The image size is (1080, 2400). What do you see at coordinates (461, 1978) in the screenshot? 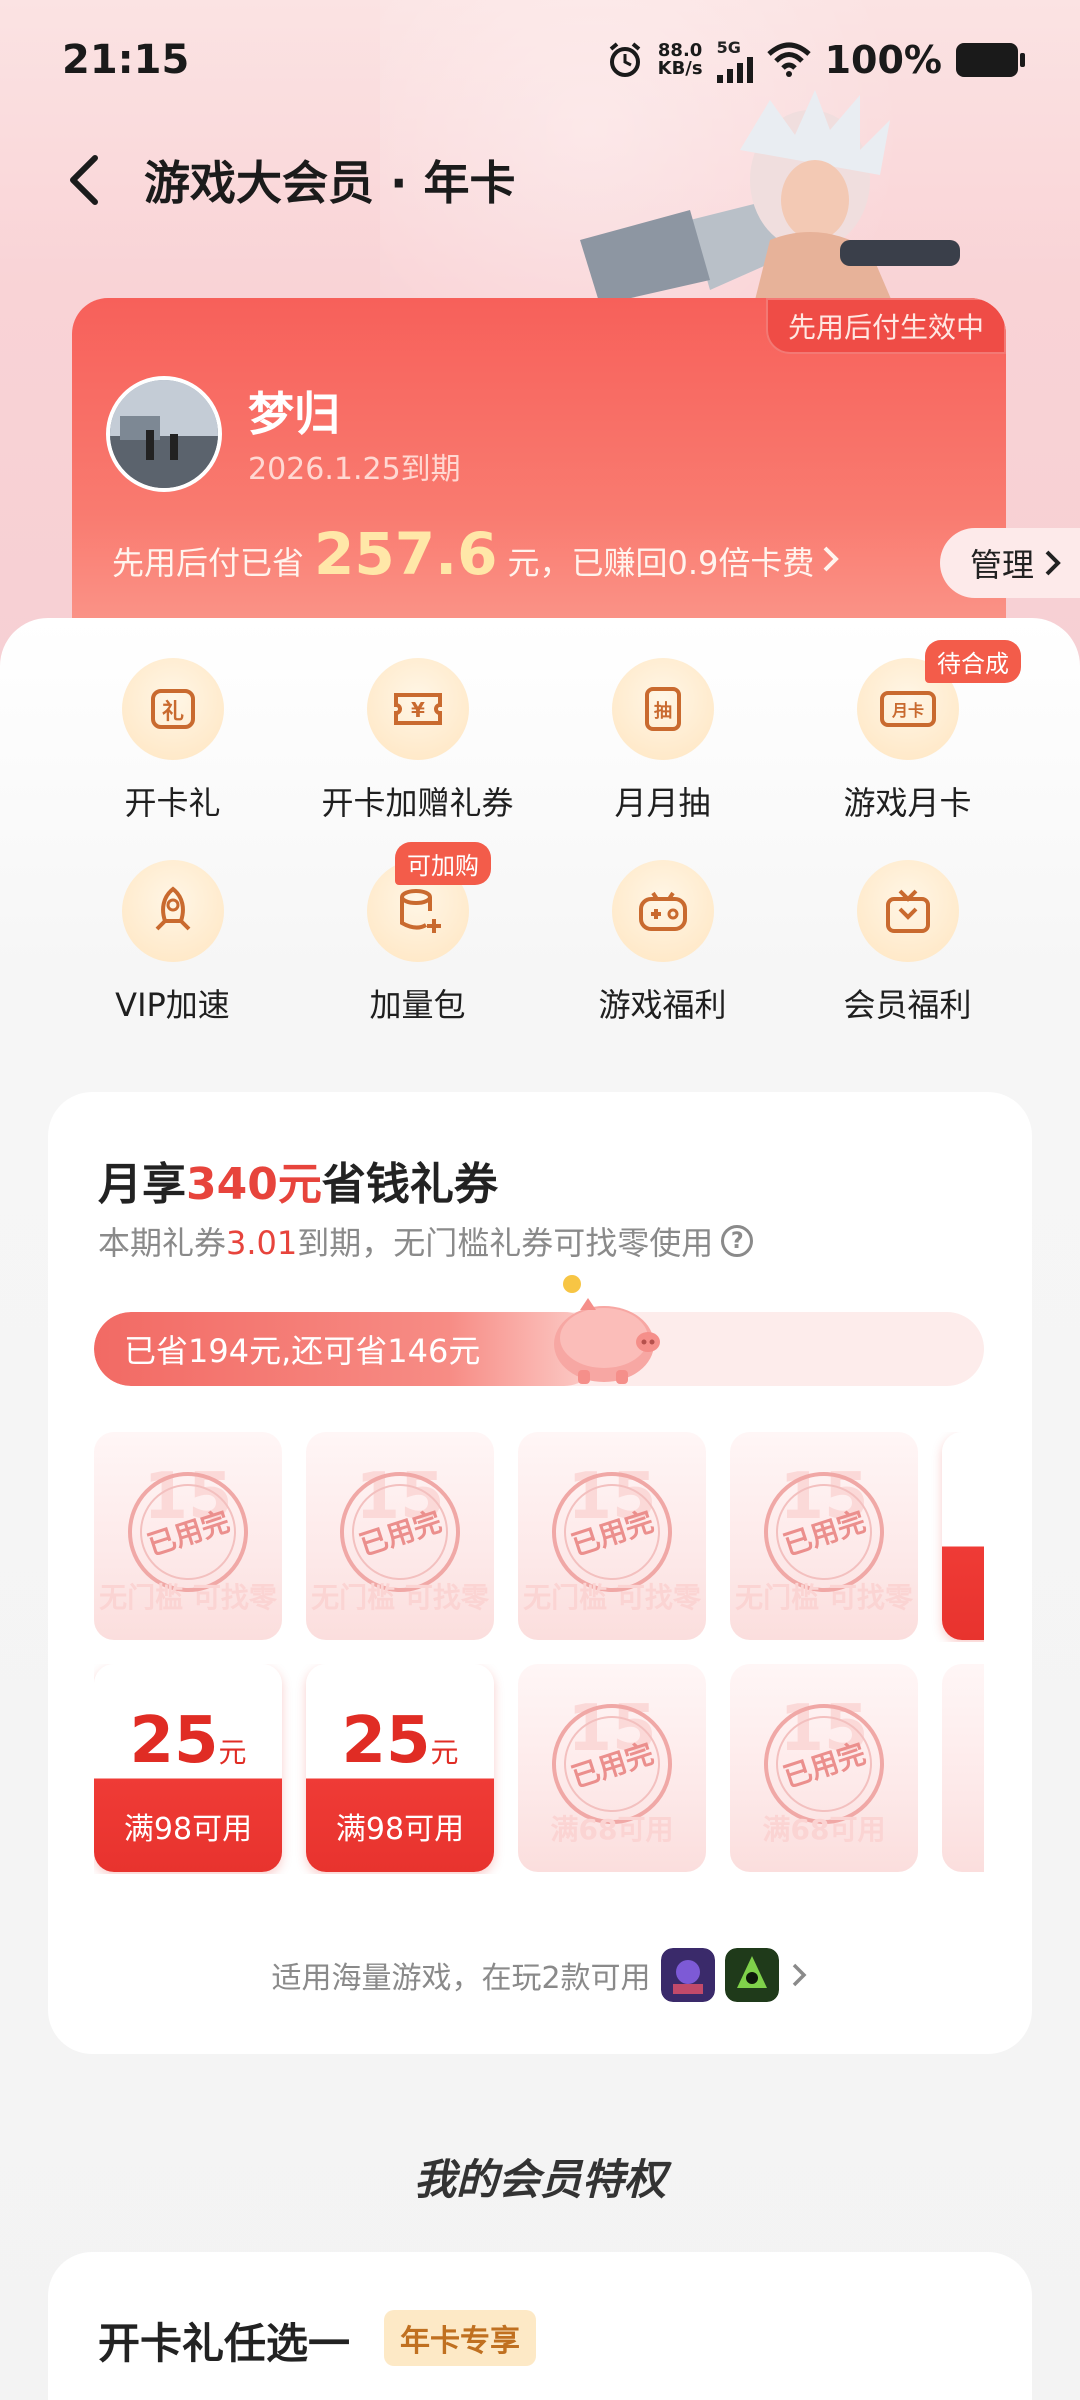
I see `applicable-games-text: 适用海量游戏，在玩2款可用` at bounding box center [461, 1978].